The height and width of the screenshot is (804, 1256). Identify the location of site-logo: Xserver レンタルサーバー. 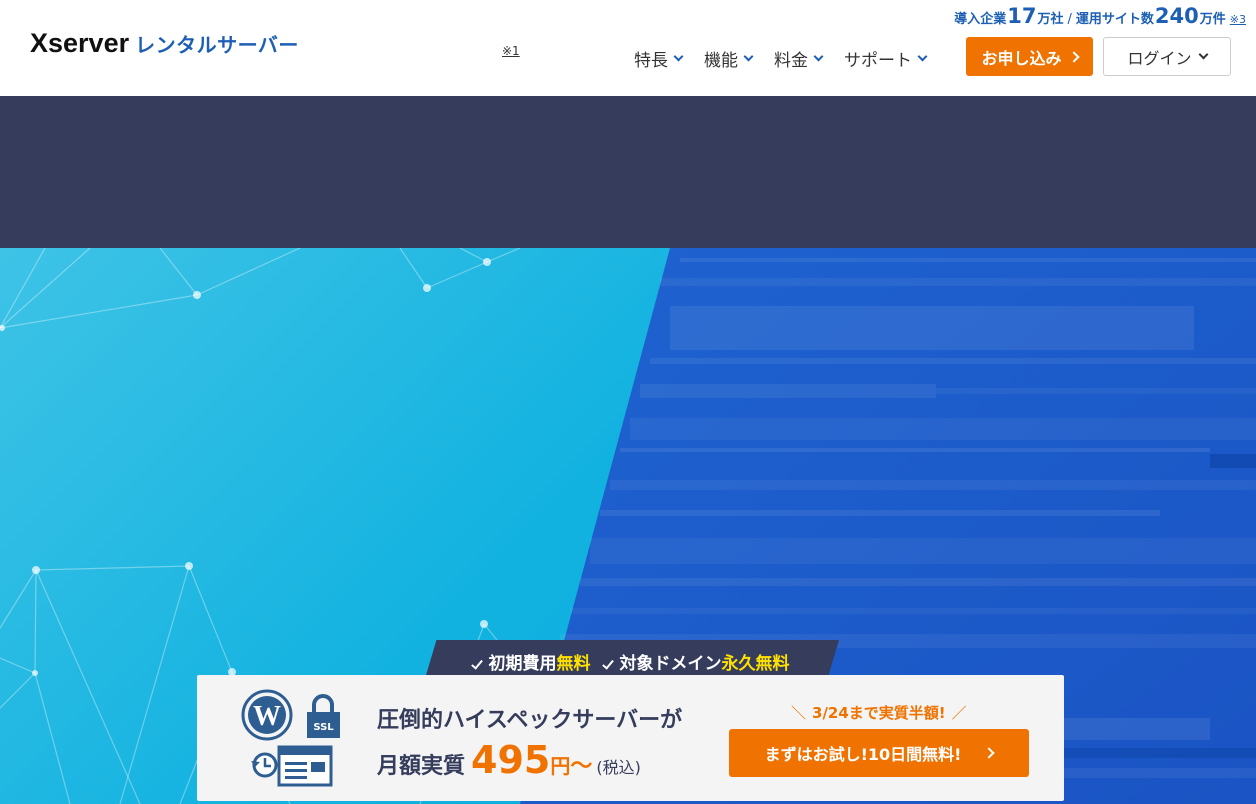
(164, 43).